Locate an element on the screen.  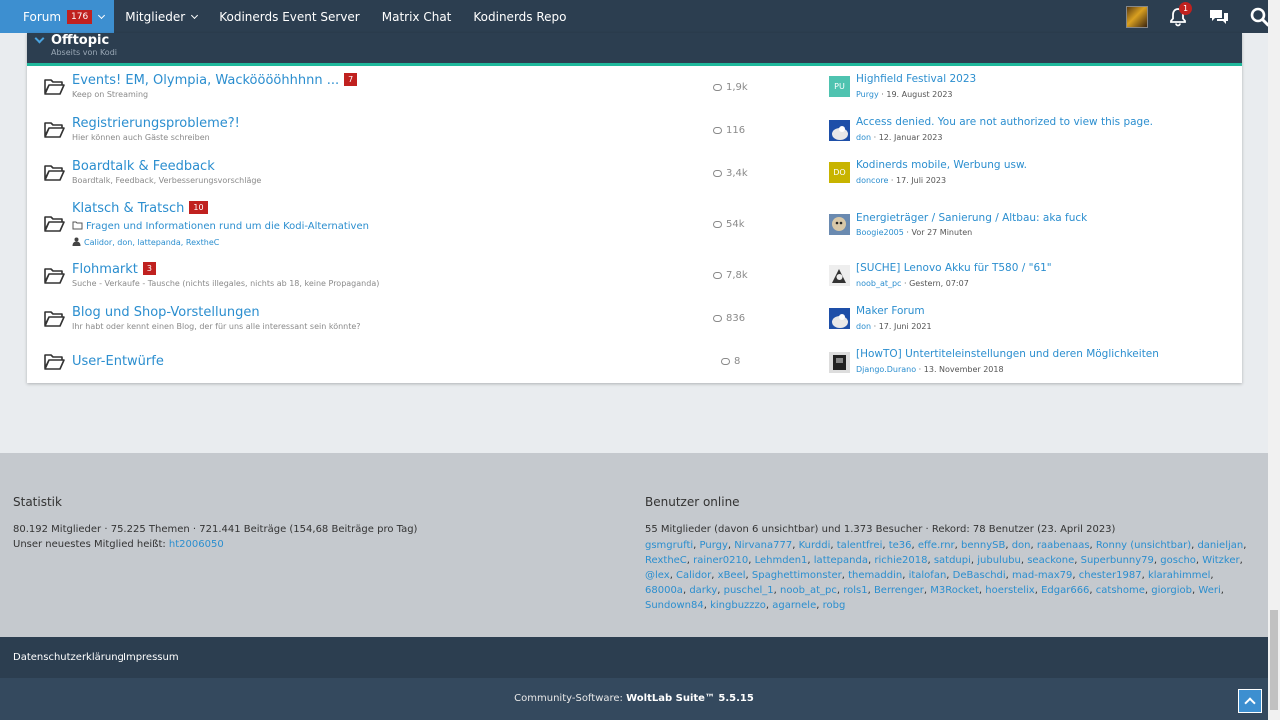
conversations-button is located at coordinates (1218, 16).